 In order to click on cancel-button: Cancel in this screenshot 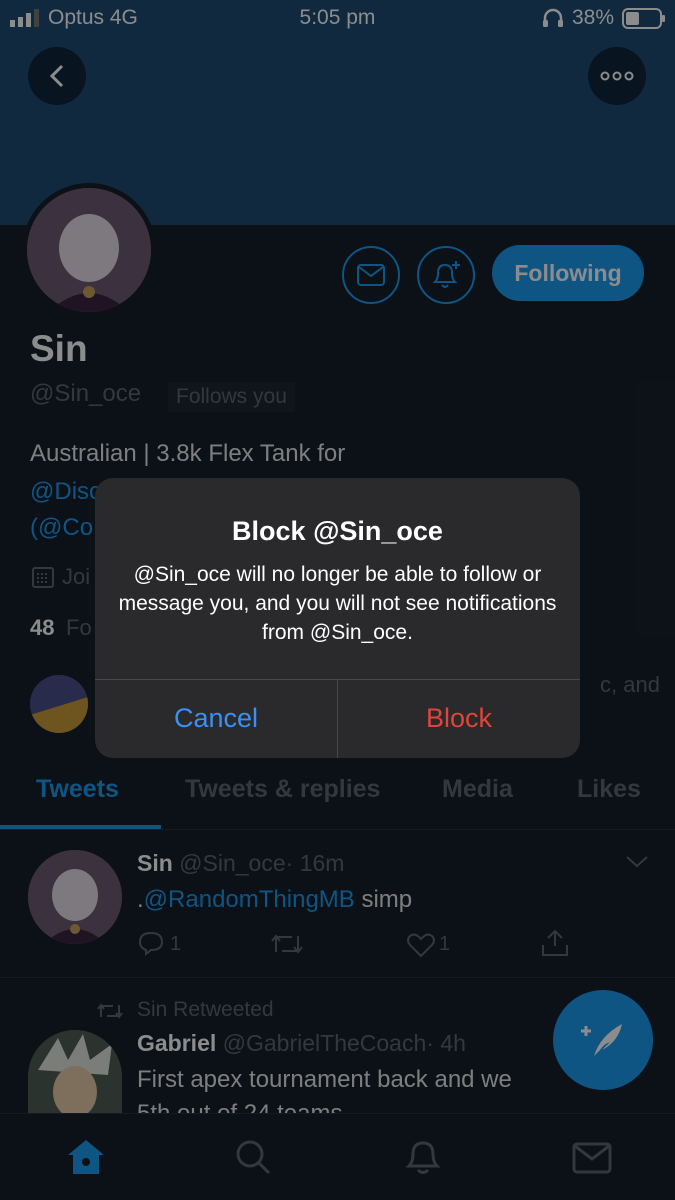, I will do `click(216, 718)`.